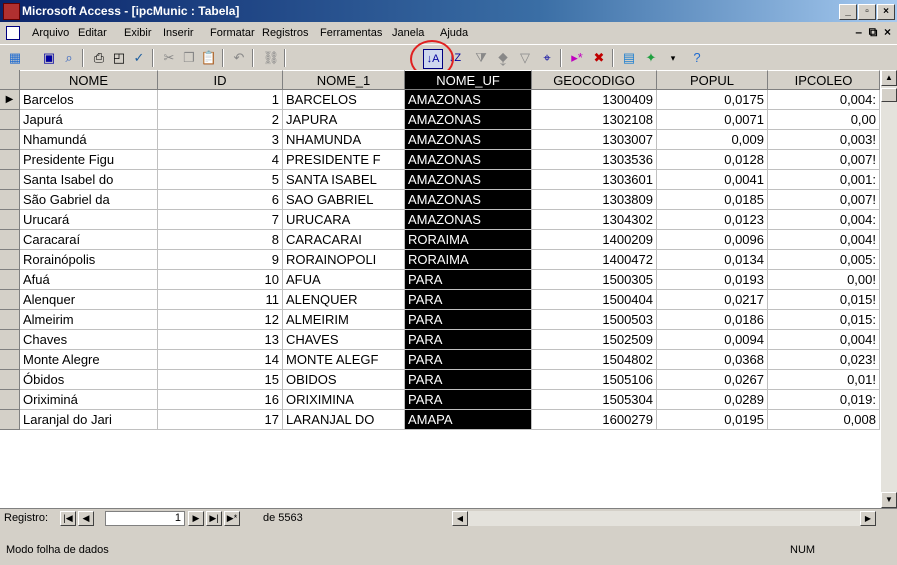 The image size is (897, 565). I want to click on col-nome-1-cell: BARCELOS, so click(344, 100).